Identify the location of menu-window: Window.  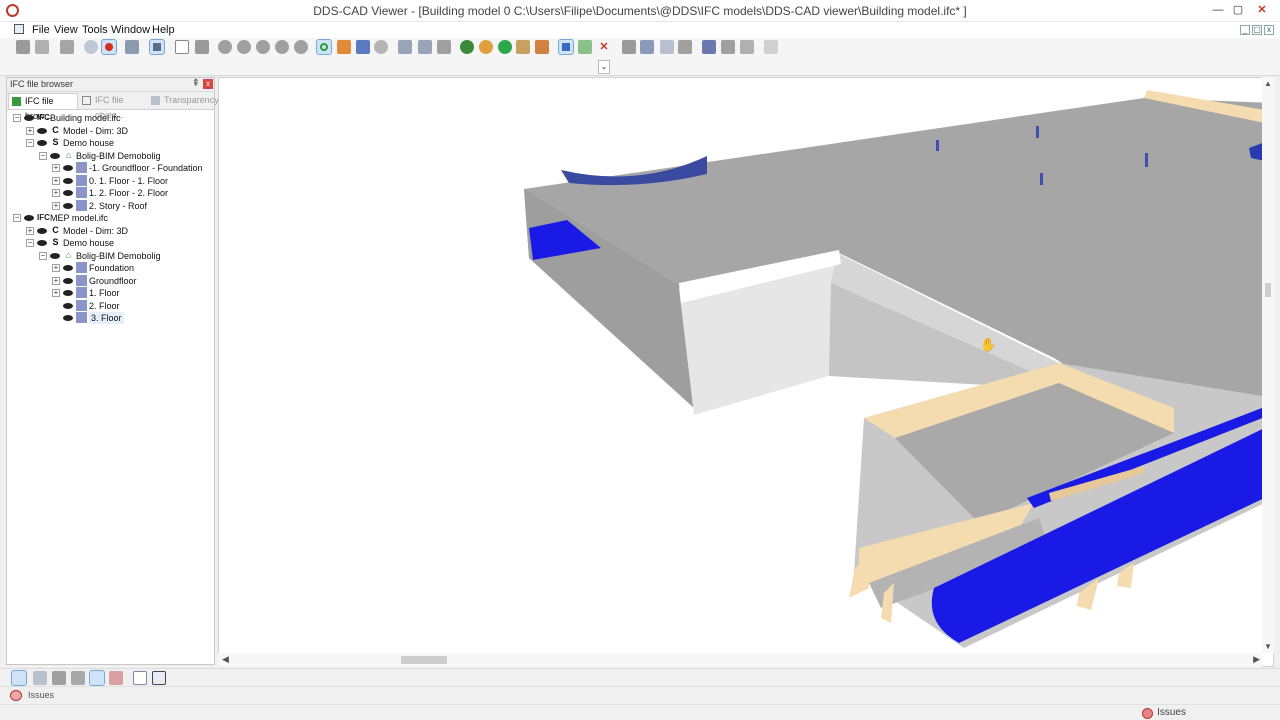
(130, 30).